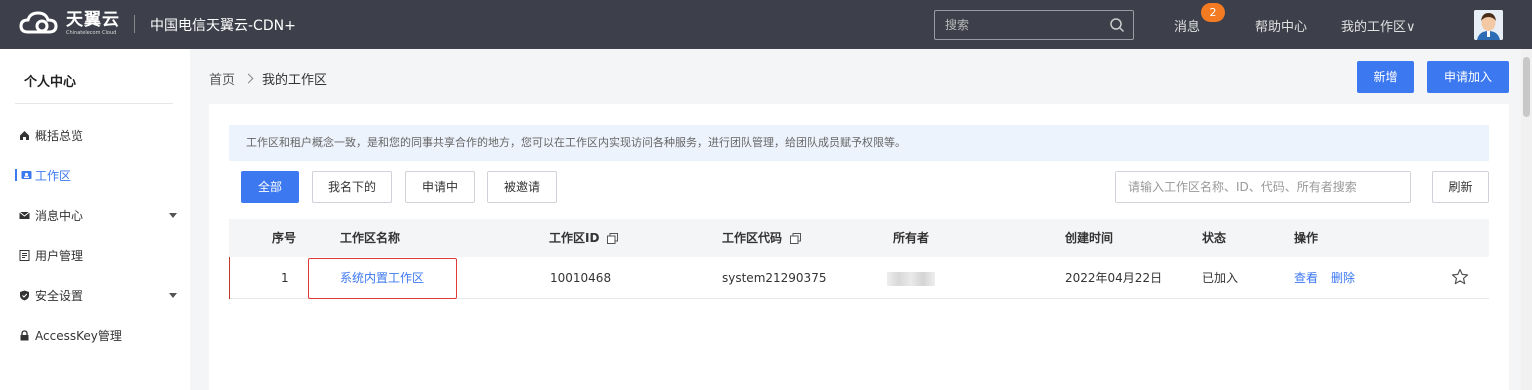  What do you see at coordinates (370, 238) in the screenshot?
I see `header-name: 工作区名称` at bounding box center [370, 238].